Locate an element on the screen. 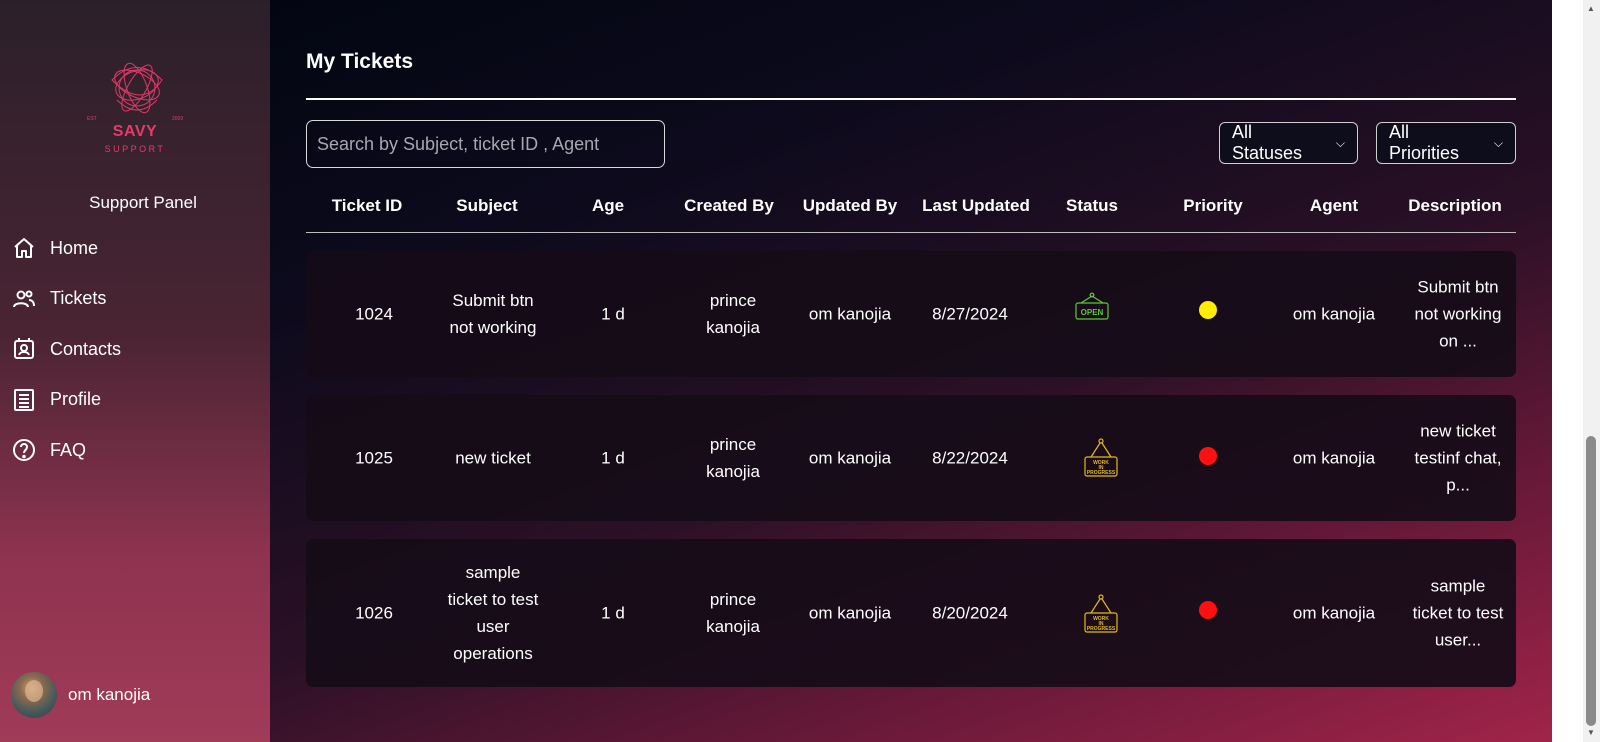 The image size is (1600, 742). open-sign-icon: OPEN is located at coordinates (1092, 306).